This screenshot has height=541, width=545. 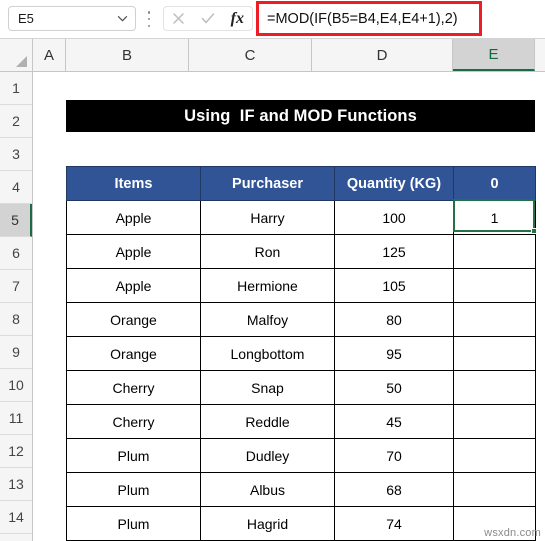 What do you see at coordinates (394, 455) in the screenshot?
I see `cell-quantity: 70` at bounding box center [394, 455].